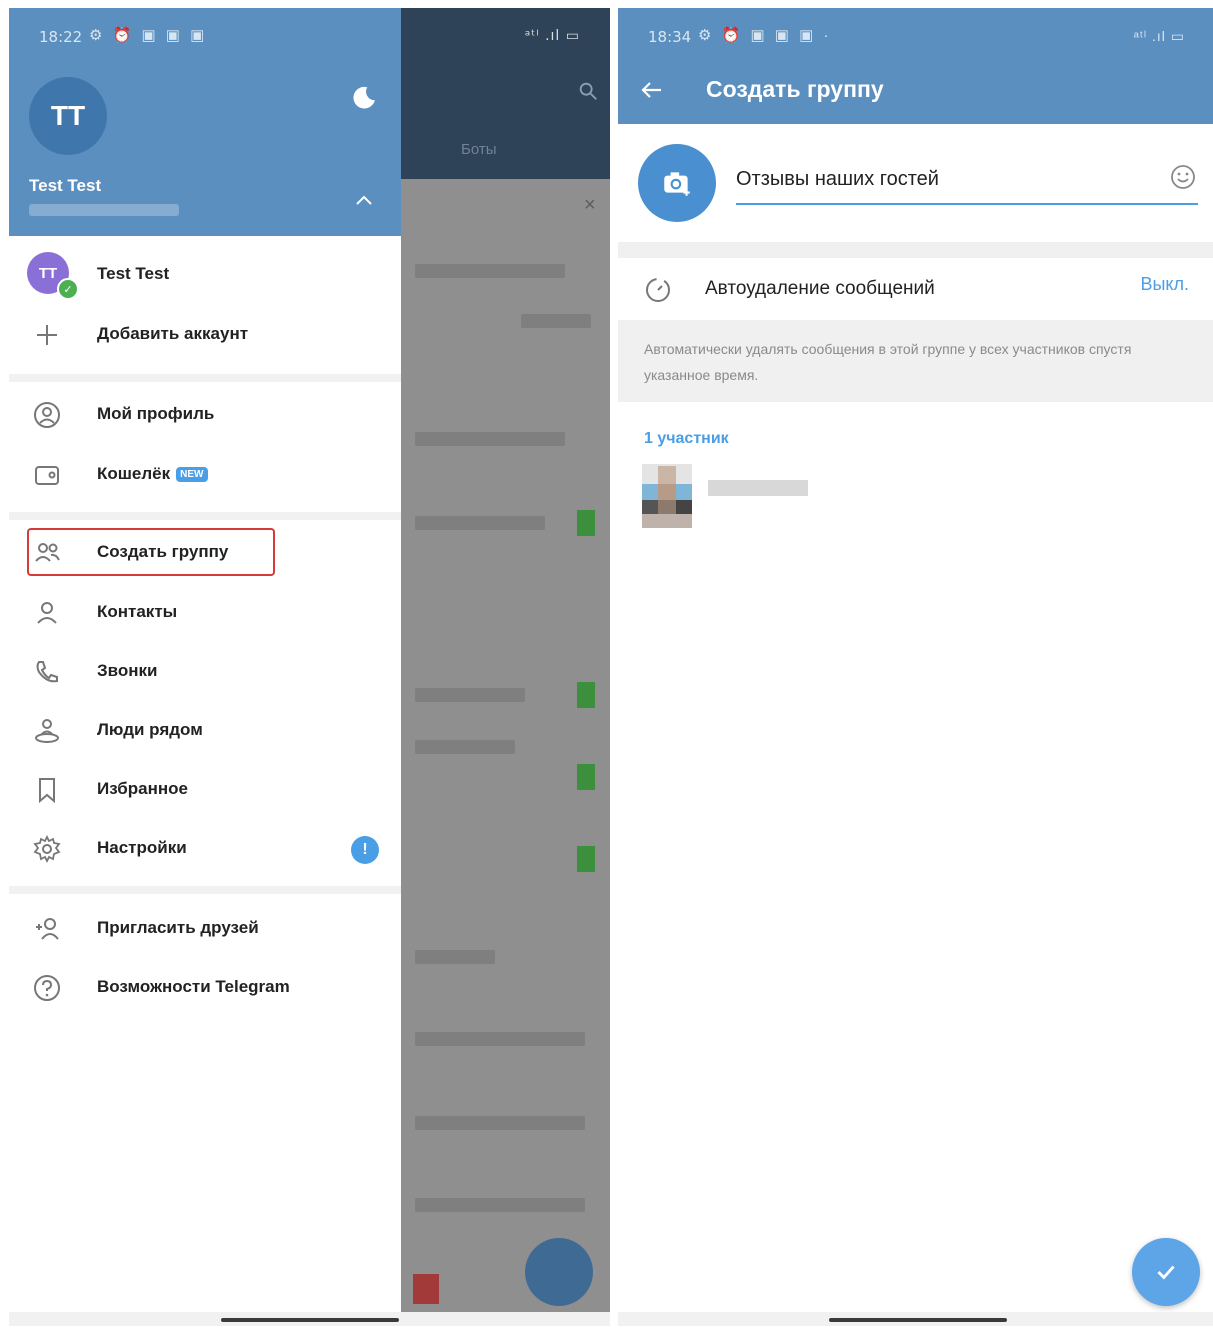  What do you see at coordinates (205, 612) in the screenshot?
I see `menu-item-contacts: Контакты` at bounding box center [205, 612].